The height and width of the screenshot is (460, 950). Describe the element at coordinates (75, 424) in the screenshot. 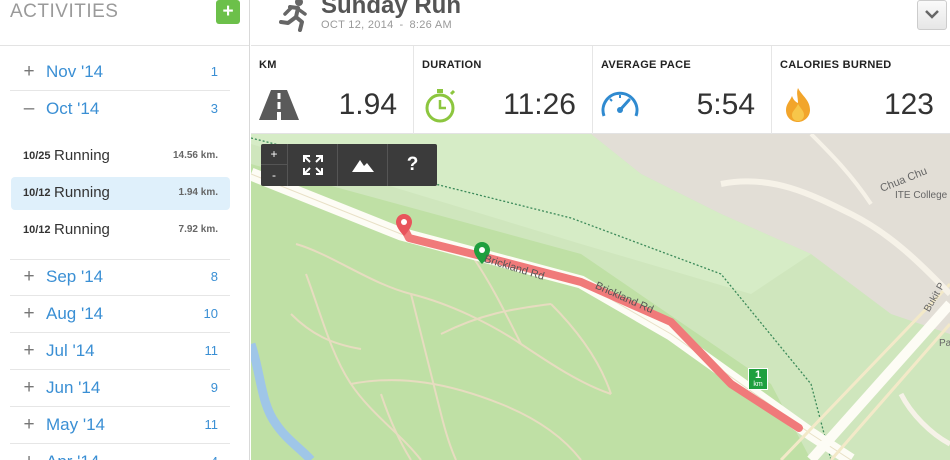

I see `month-label: May '14` at that location.